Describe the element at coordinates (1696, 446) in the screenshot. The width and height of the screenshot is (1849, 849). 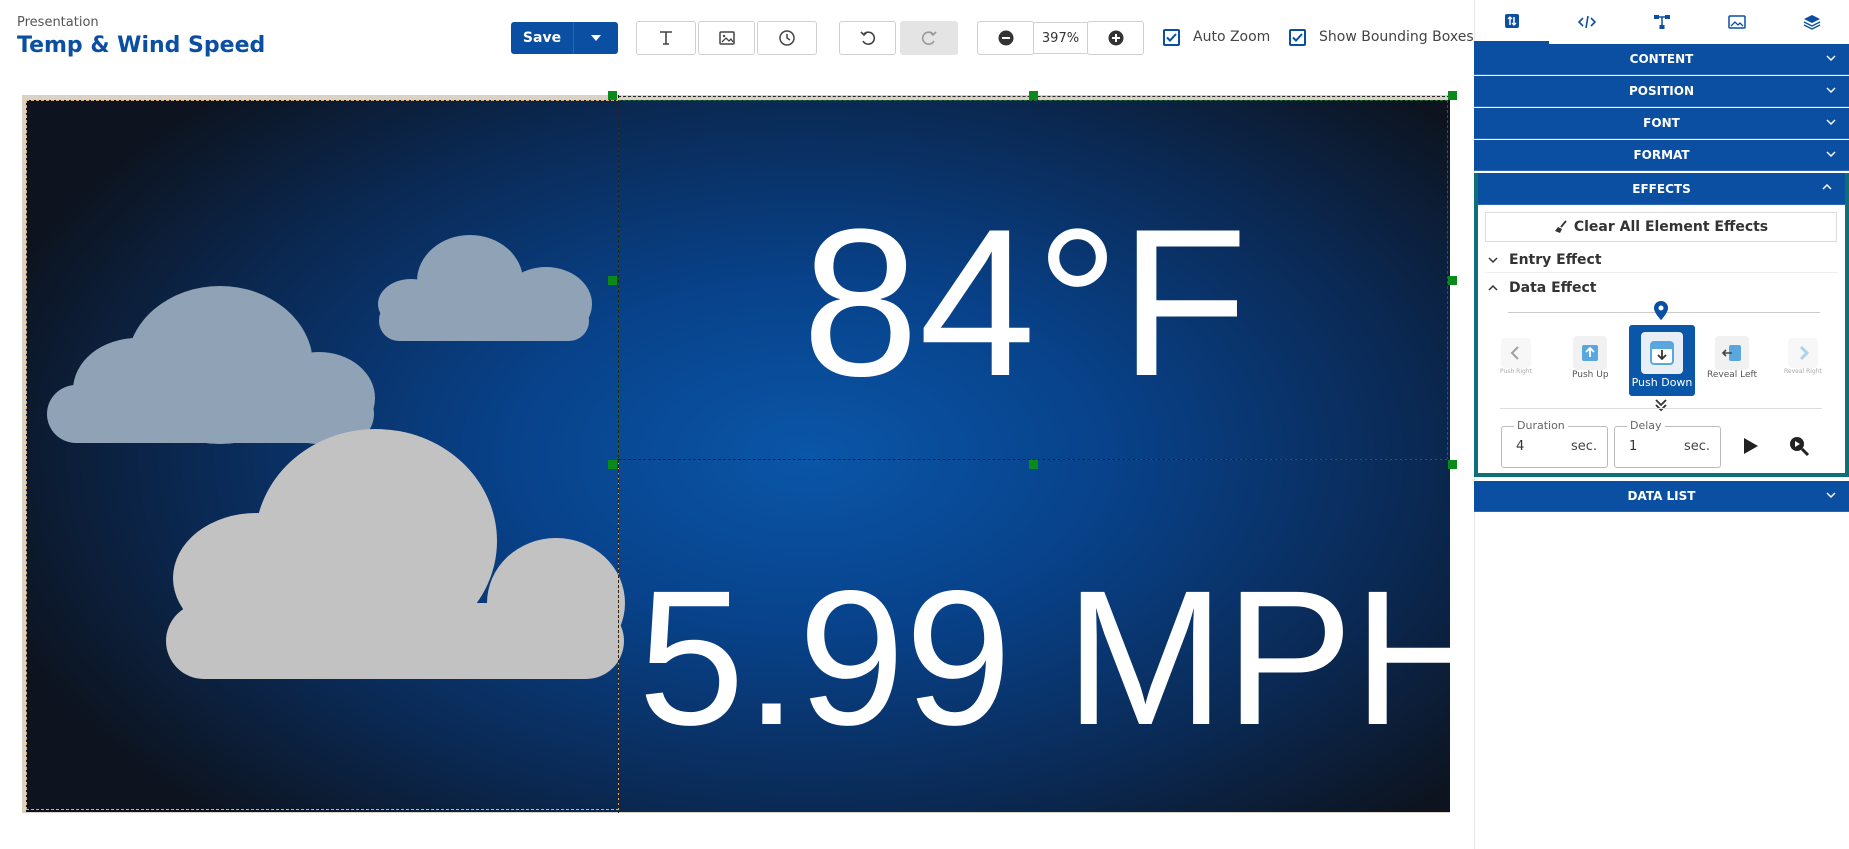
I see `delay-unit: sec.` at that location.